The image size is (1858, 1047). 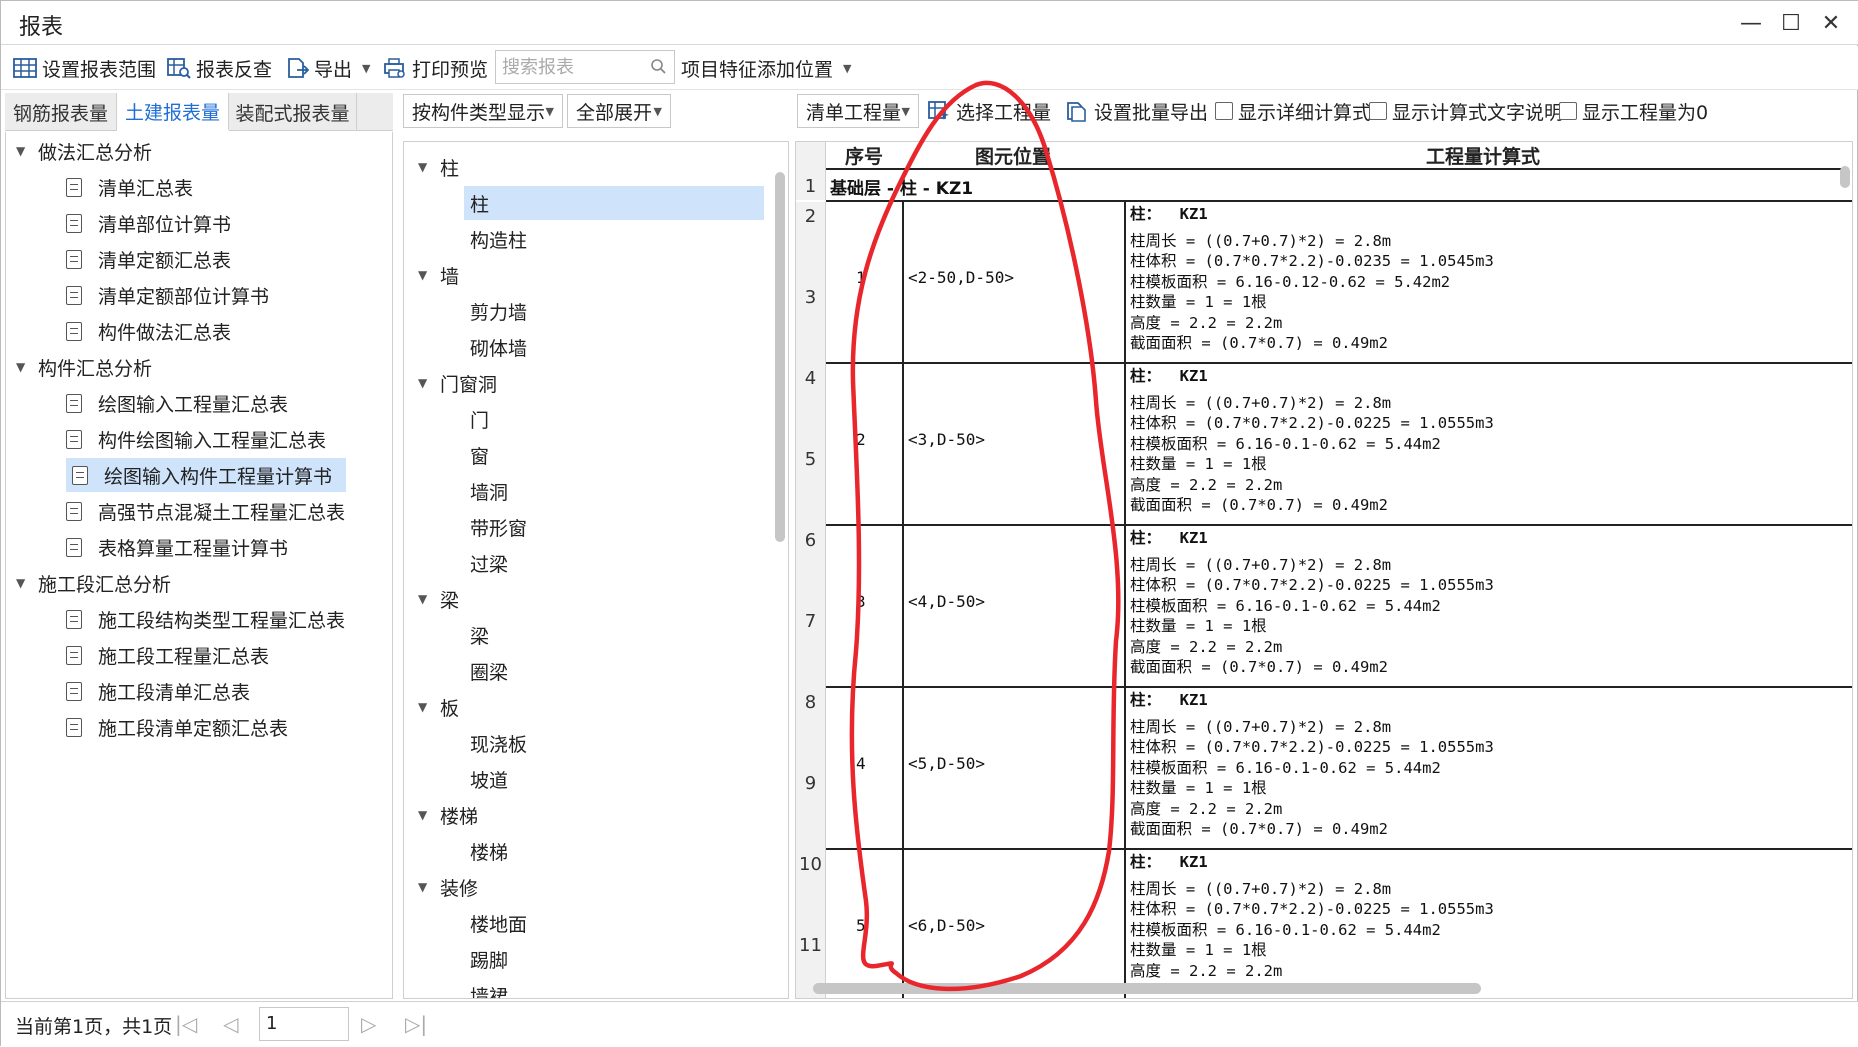 What do you see at coordinates (489, 851) in the screenshot?
I see `component-item: 楼梯` at bounding box center [489, 851].